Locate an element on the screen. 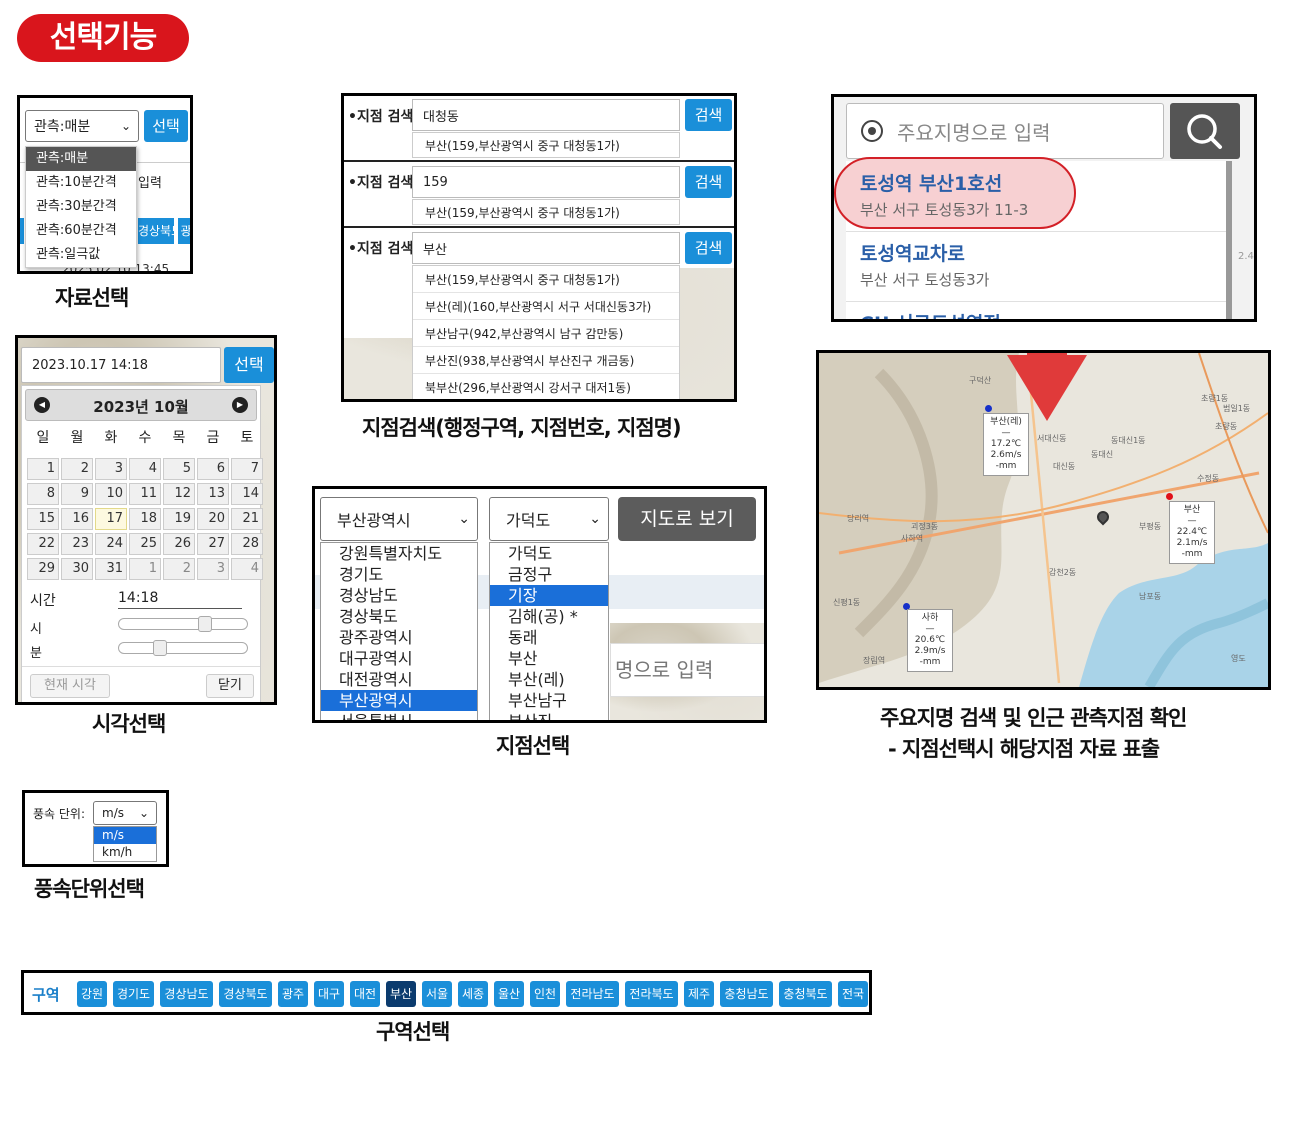  minute-slider-handle is located at coordinates (160, 648).